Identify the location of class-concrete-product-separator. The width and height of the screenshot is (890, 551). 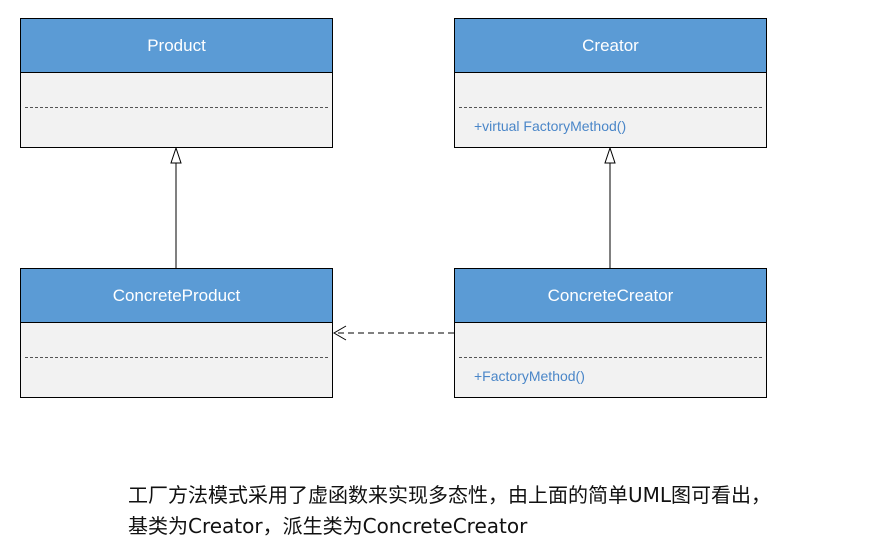
(176, 357).